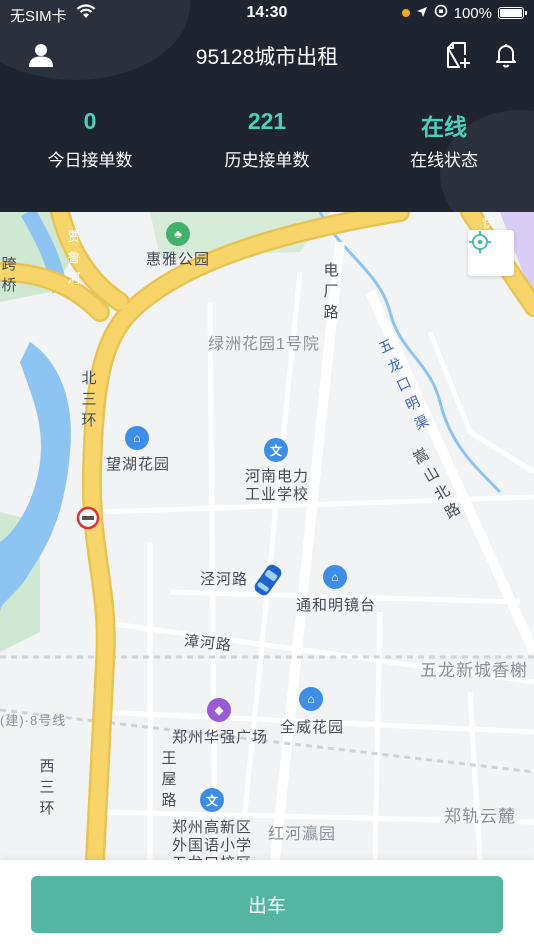 The height and width of the screenshot is (950, 534). Describe the element at coordinates (90, 139) in the screenshot. I see `stat-today-orders: 0 今日接单数` at that location.